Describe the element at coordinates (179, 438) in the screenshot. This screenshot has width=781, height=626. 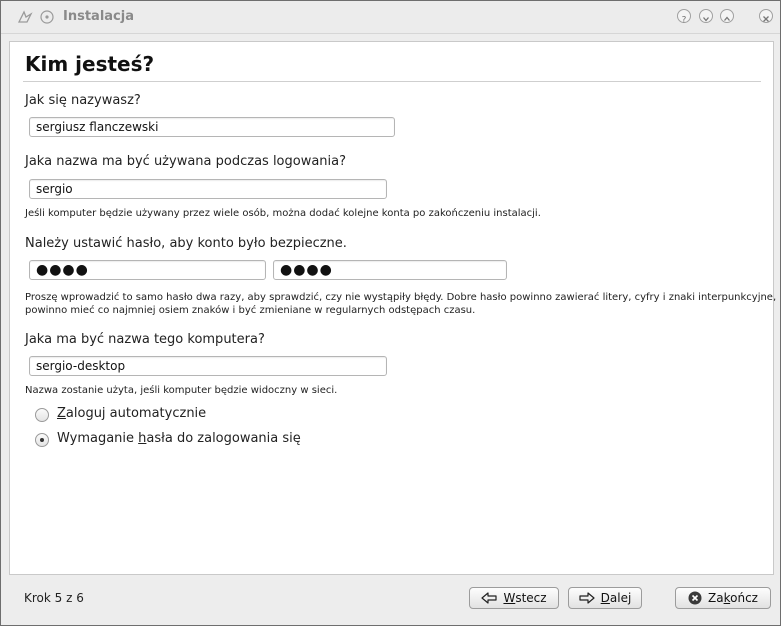
I see `require-password-radio-label: Wymaganie hasła do zalogowania się` at that location.